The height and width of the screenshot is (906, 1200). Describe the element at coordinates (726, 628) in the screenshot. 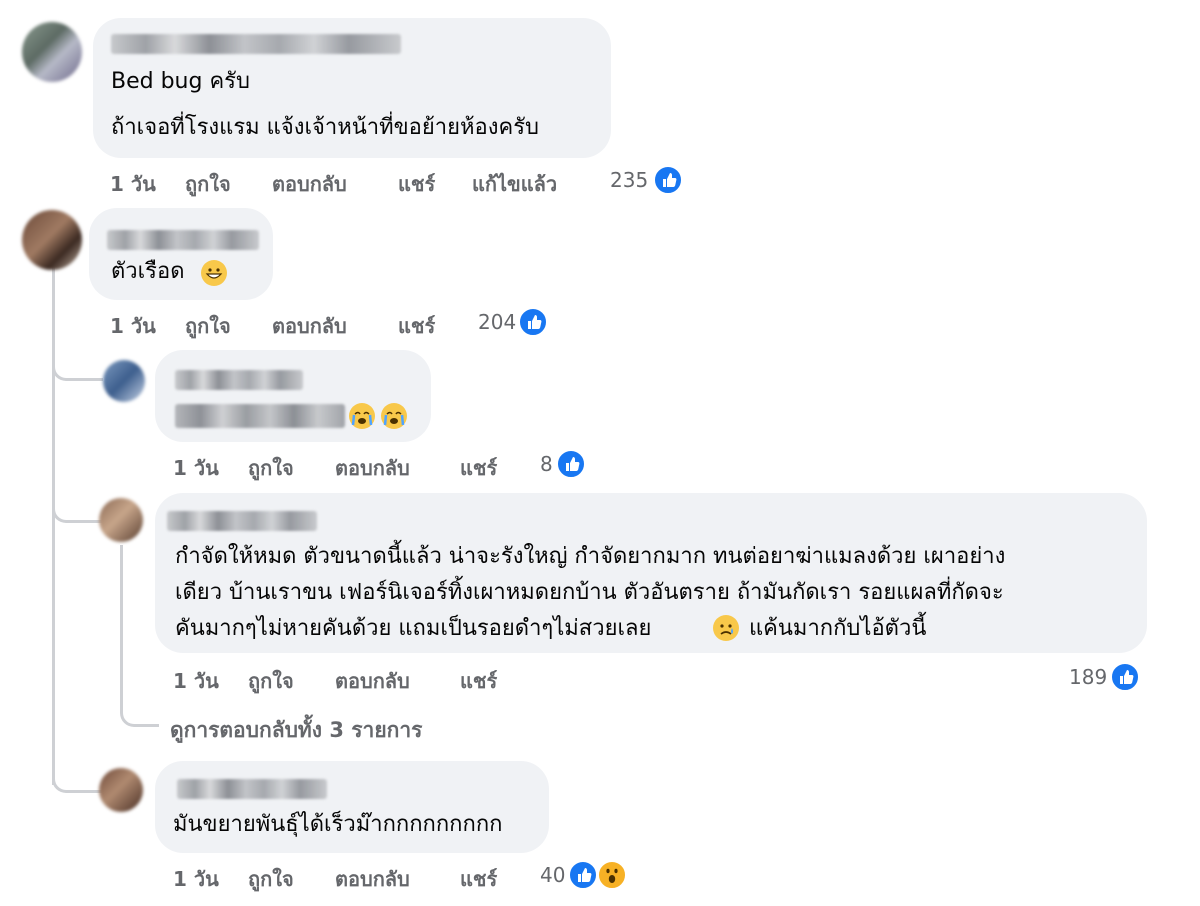

I see `sad-emoji` at that location.